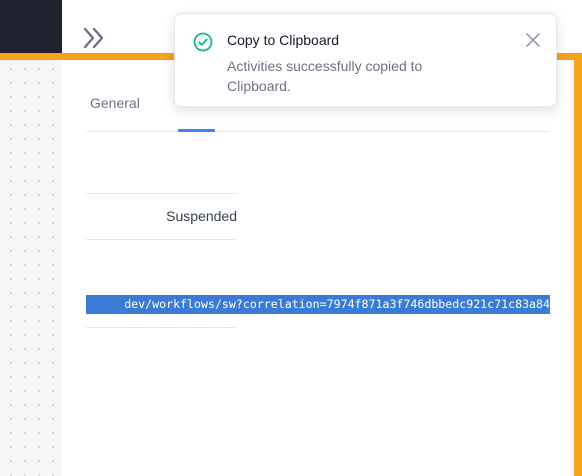  I want to click on tab-general: General, so click(115, 103).